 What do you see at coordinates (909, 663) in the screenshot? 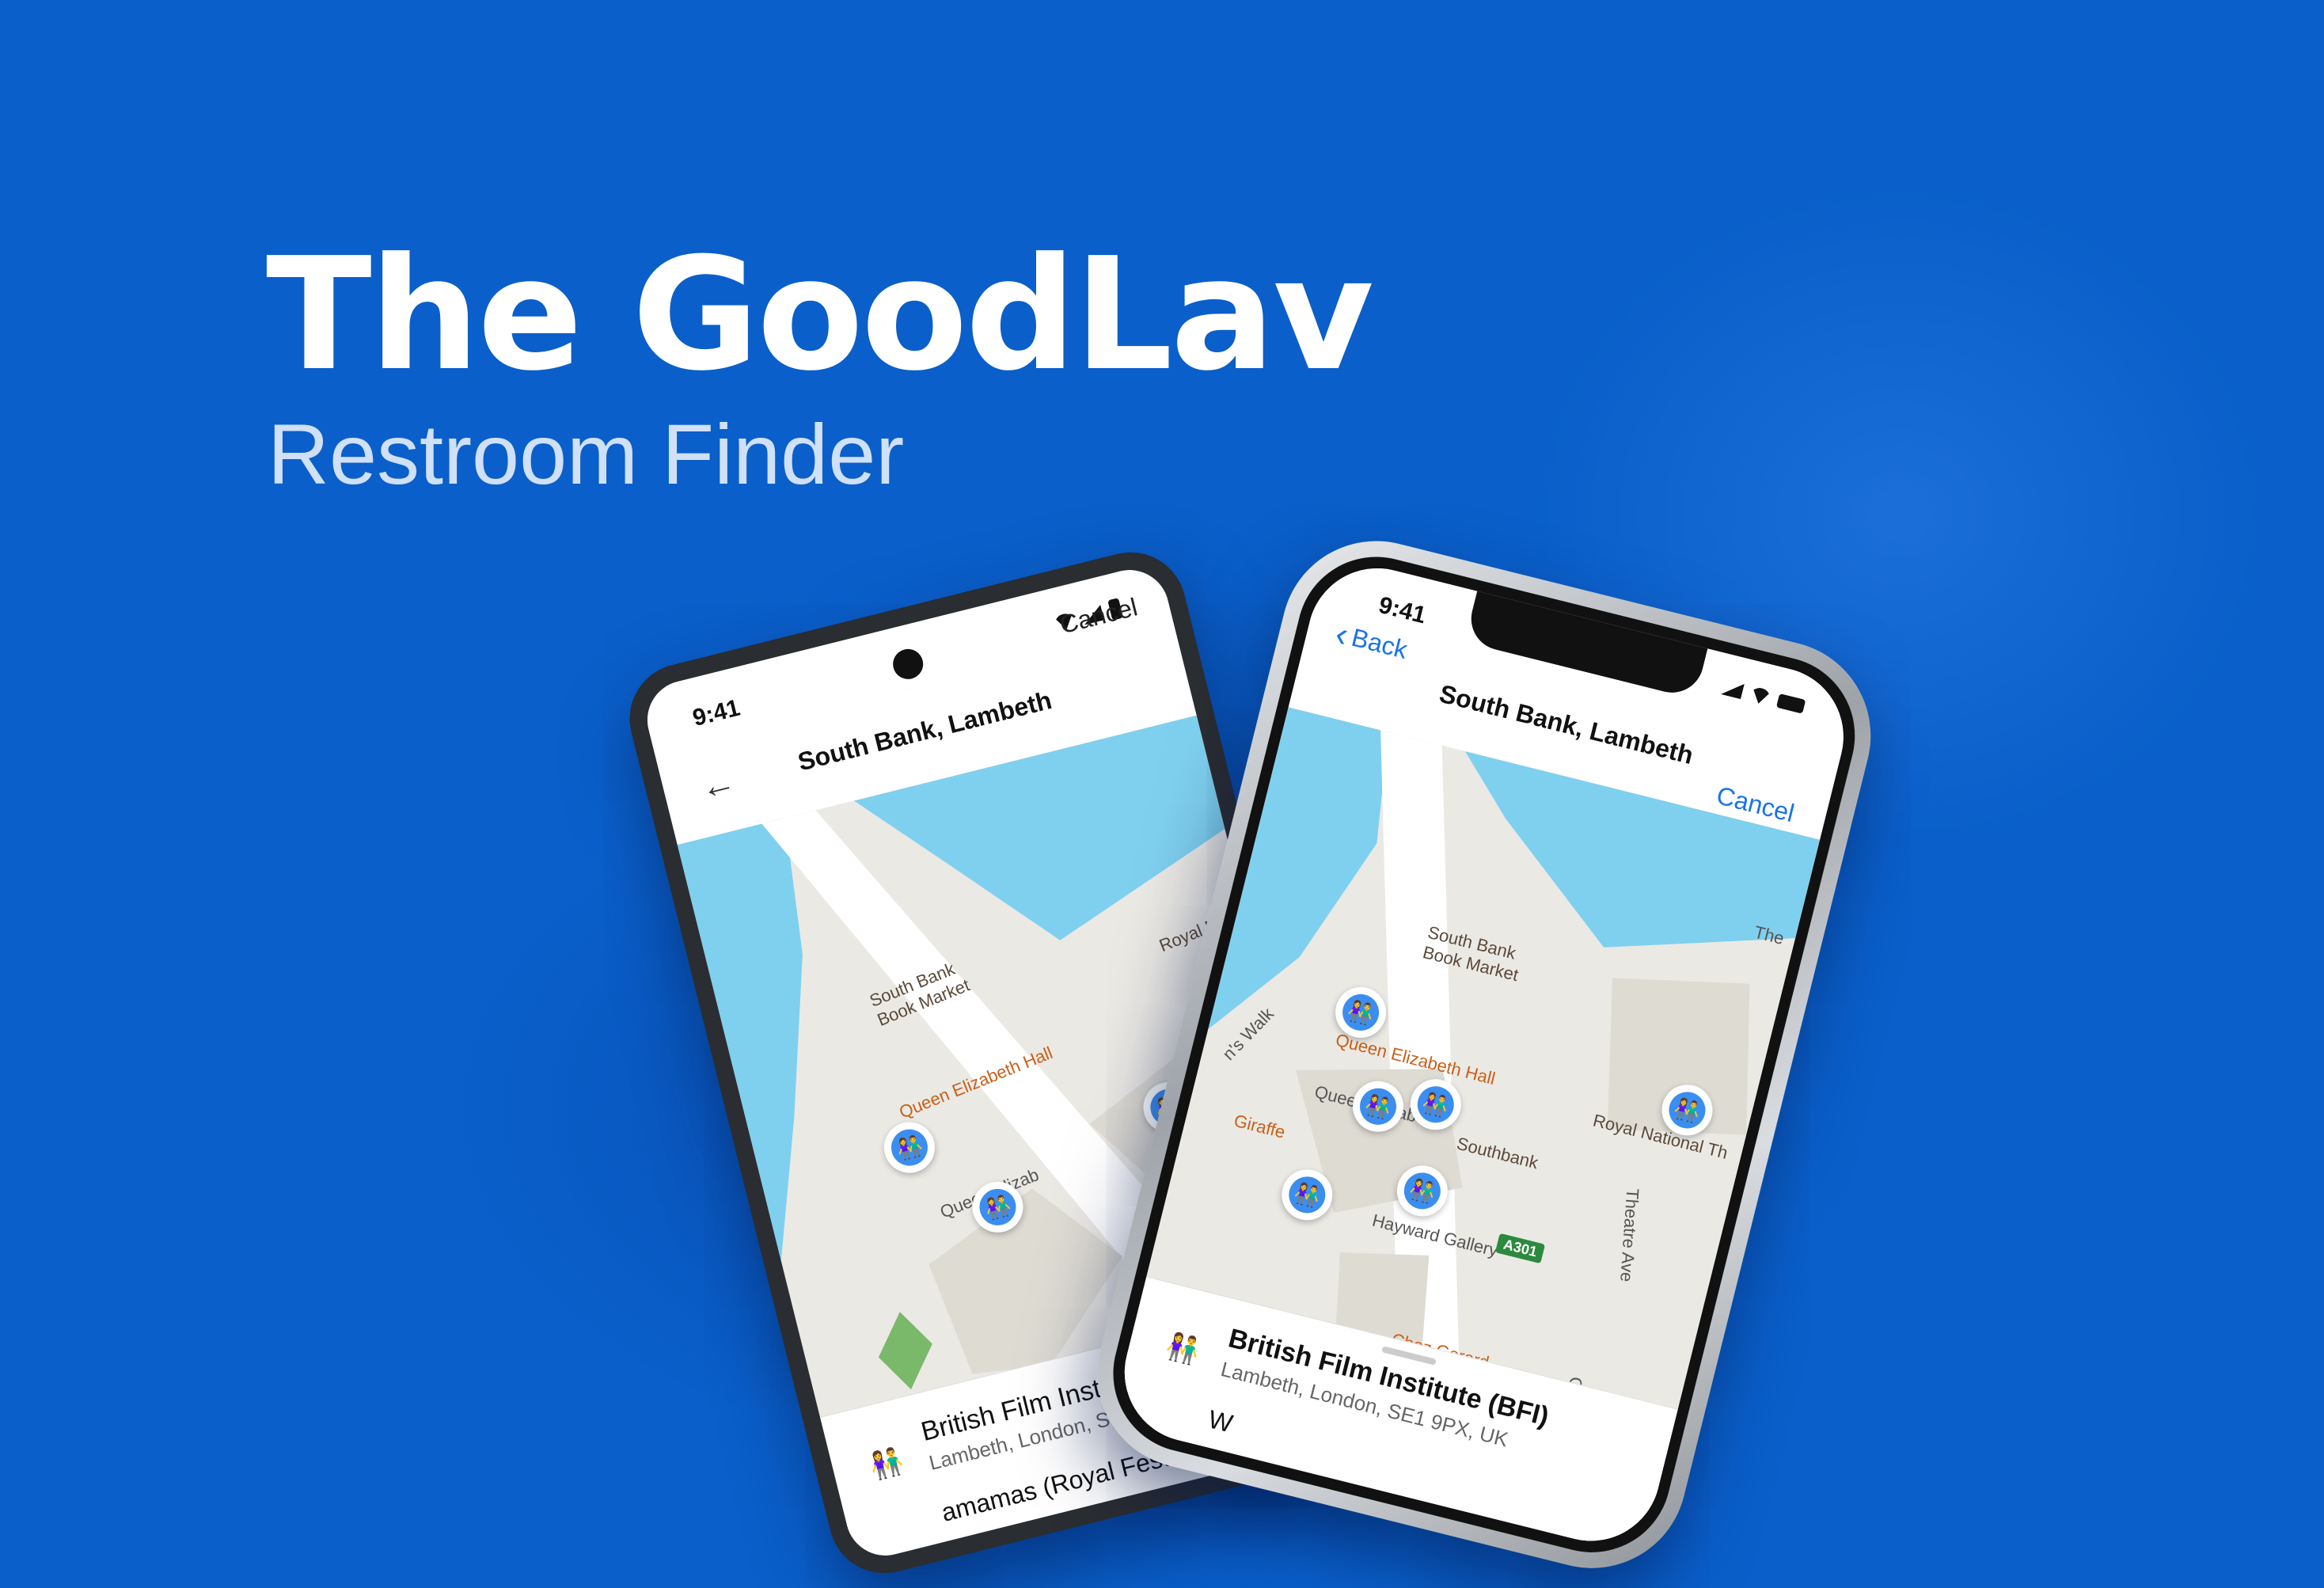
I see `camera-punch-hole` at bounding box center [909, 663].